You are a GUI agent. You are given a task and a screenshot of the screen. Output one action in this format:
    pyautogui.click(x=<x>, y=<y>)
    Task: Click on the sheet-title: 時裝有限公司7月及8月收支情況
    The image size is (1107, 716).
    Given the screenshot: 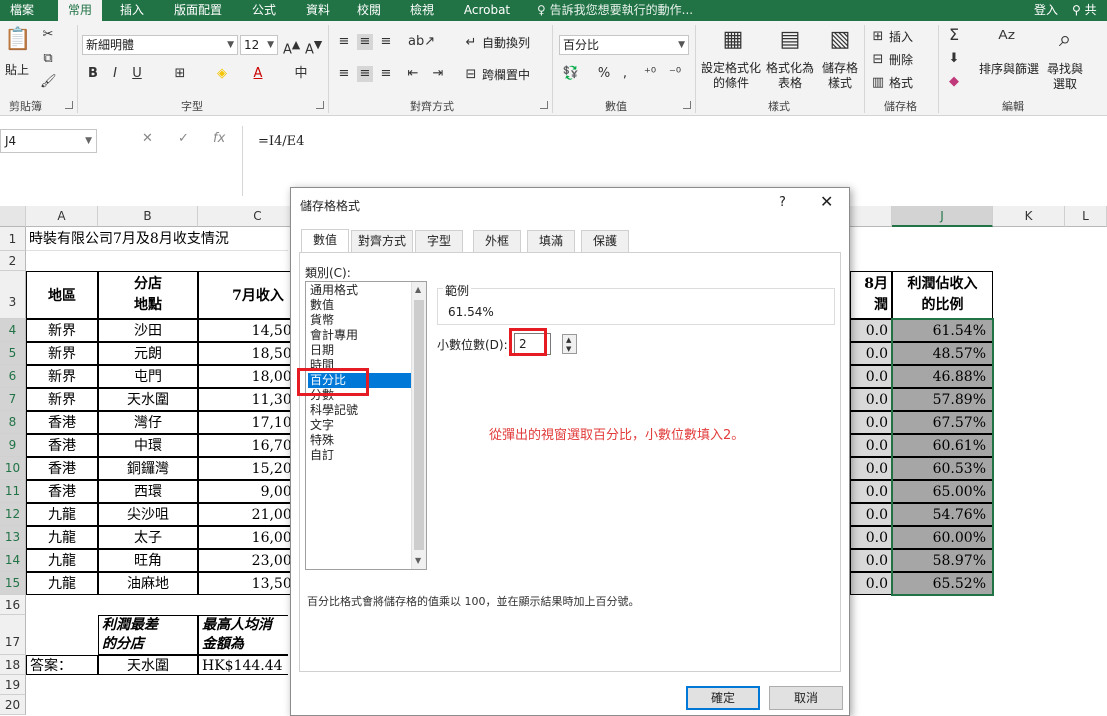 What is the action you would take?
    pyautogui.click(x=157, y=239)
    